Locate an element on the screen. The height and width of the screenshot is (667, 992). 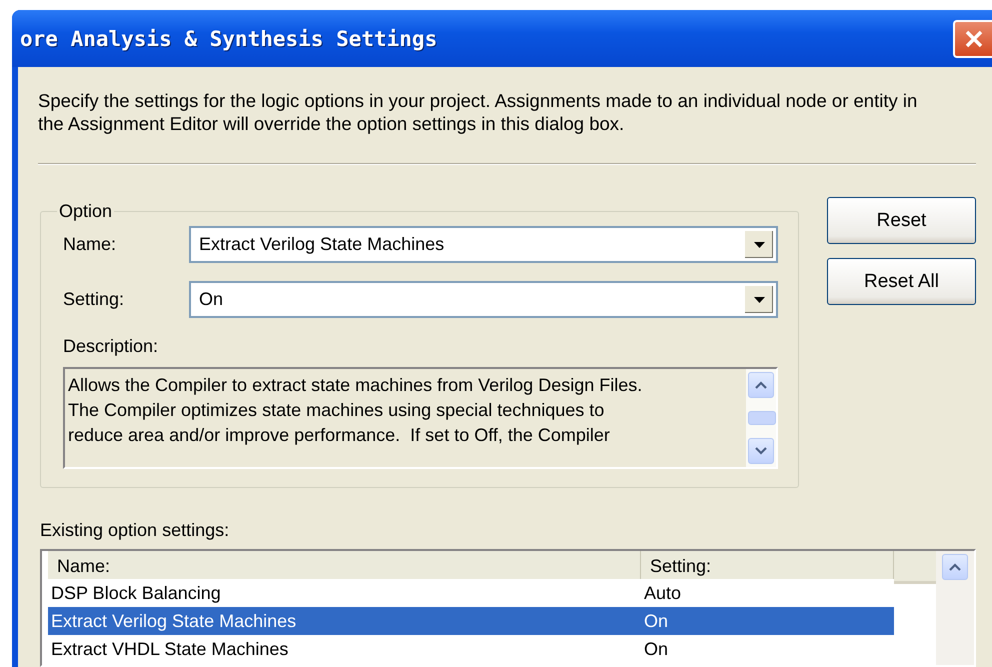
setting-dropdown: On is located at coordinates (483, 299).